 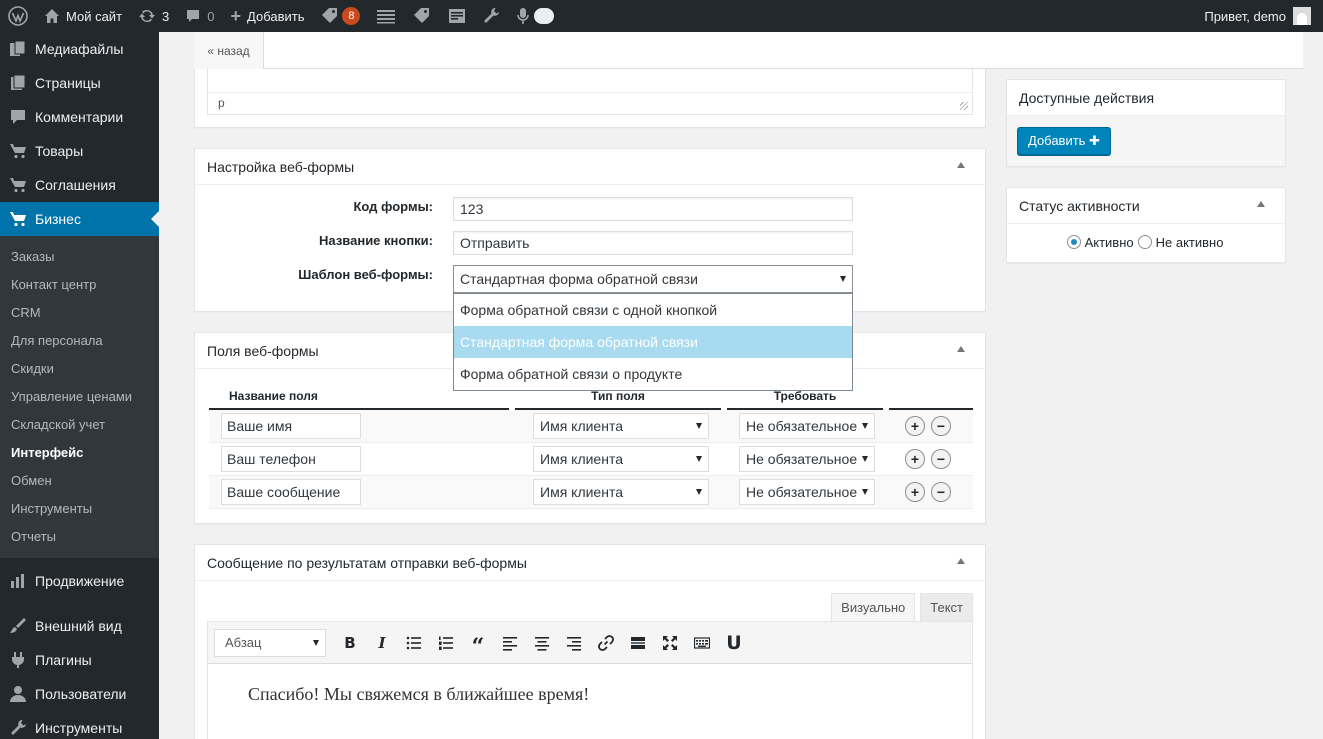 What do you see at coordinates (79, 257) in the screenshot?
I see `submenu-item-orders: Заказы` at bounding box center [79, 257].